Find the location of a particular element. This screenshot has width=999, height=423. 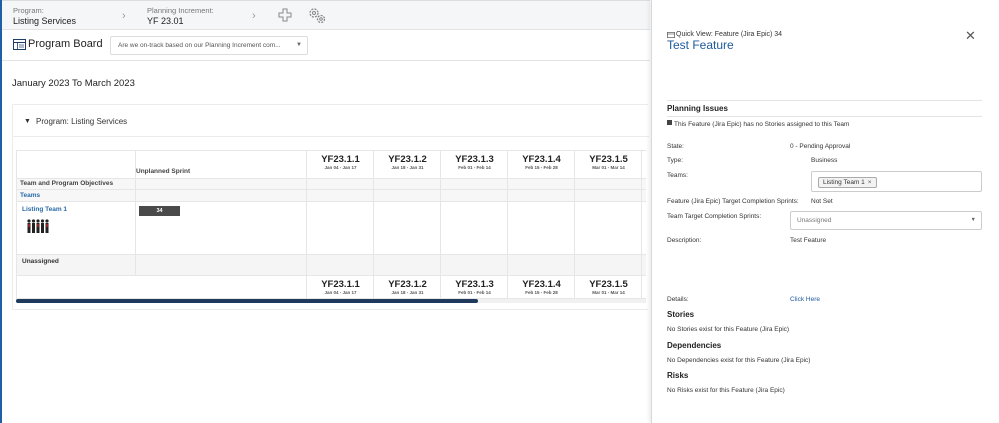

unplanned-sprint-header: Unplanned Sprint is located at coordinates (163, 171).